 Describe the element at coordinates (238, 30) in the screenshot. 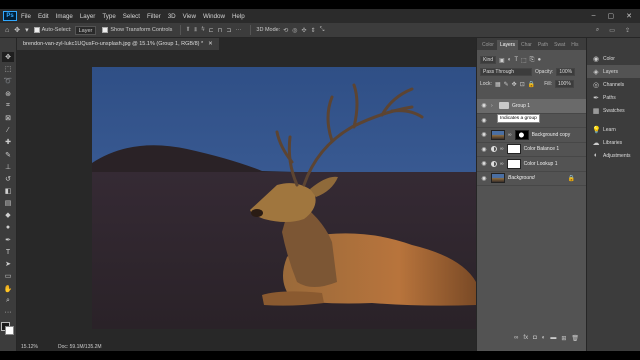

I see `more-options-icon: ···` at that location.